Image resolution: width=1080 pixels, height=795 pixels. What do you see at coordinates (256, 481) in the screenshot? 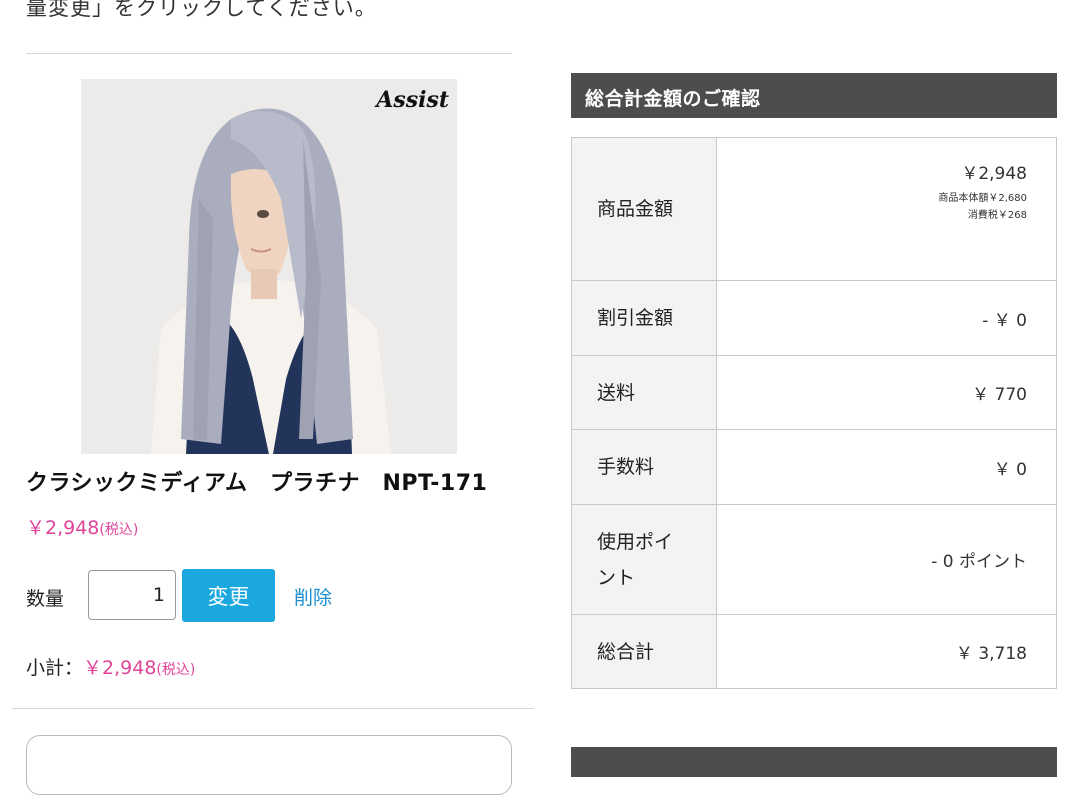
I see `product-name: クラシックミディアム プラチナ NPT-171` at bounding box center [256, 481].